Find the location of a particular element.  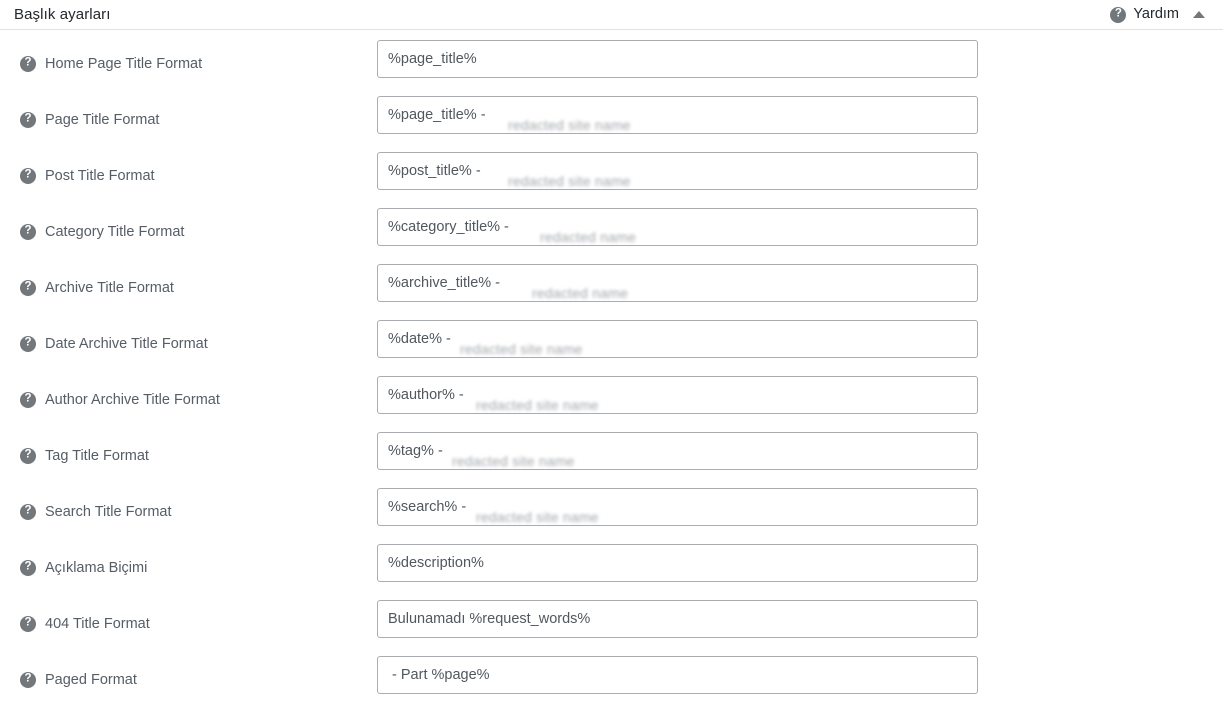

field-label: Page Title Format is located at coordinates (102, 119).